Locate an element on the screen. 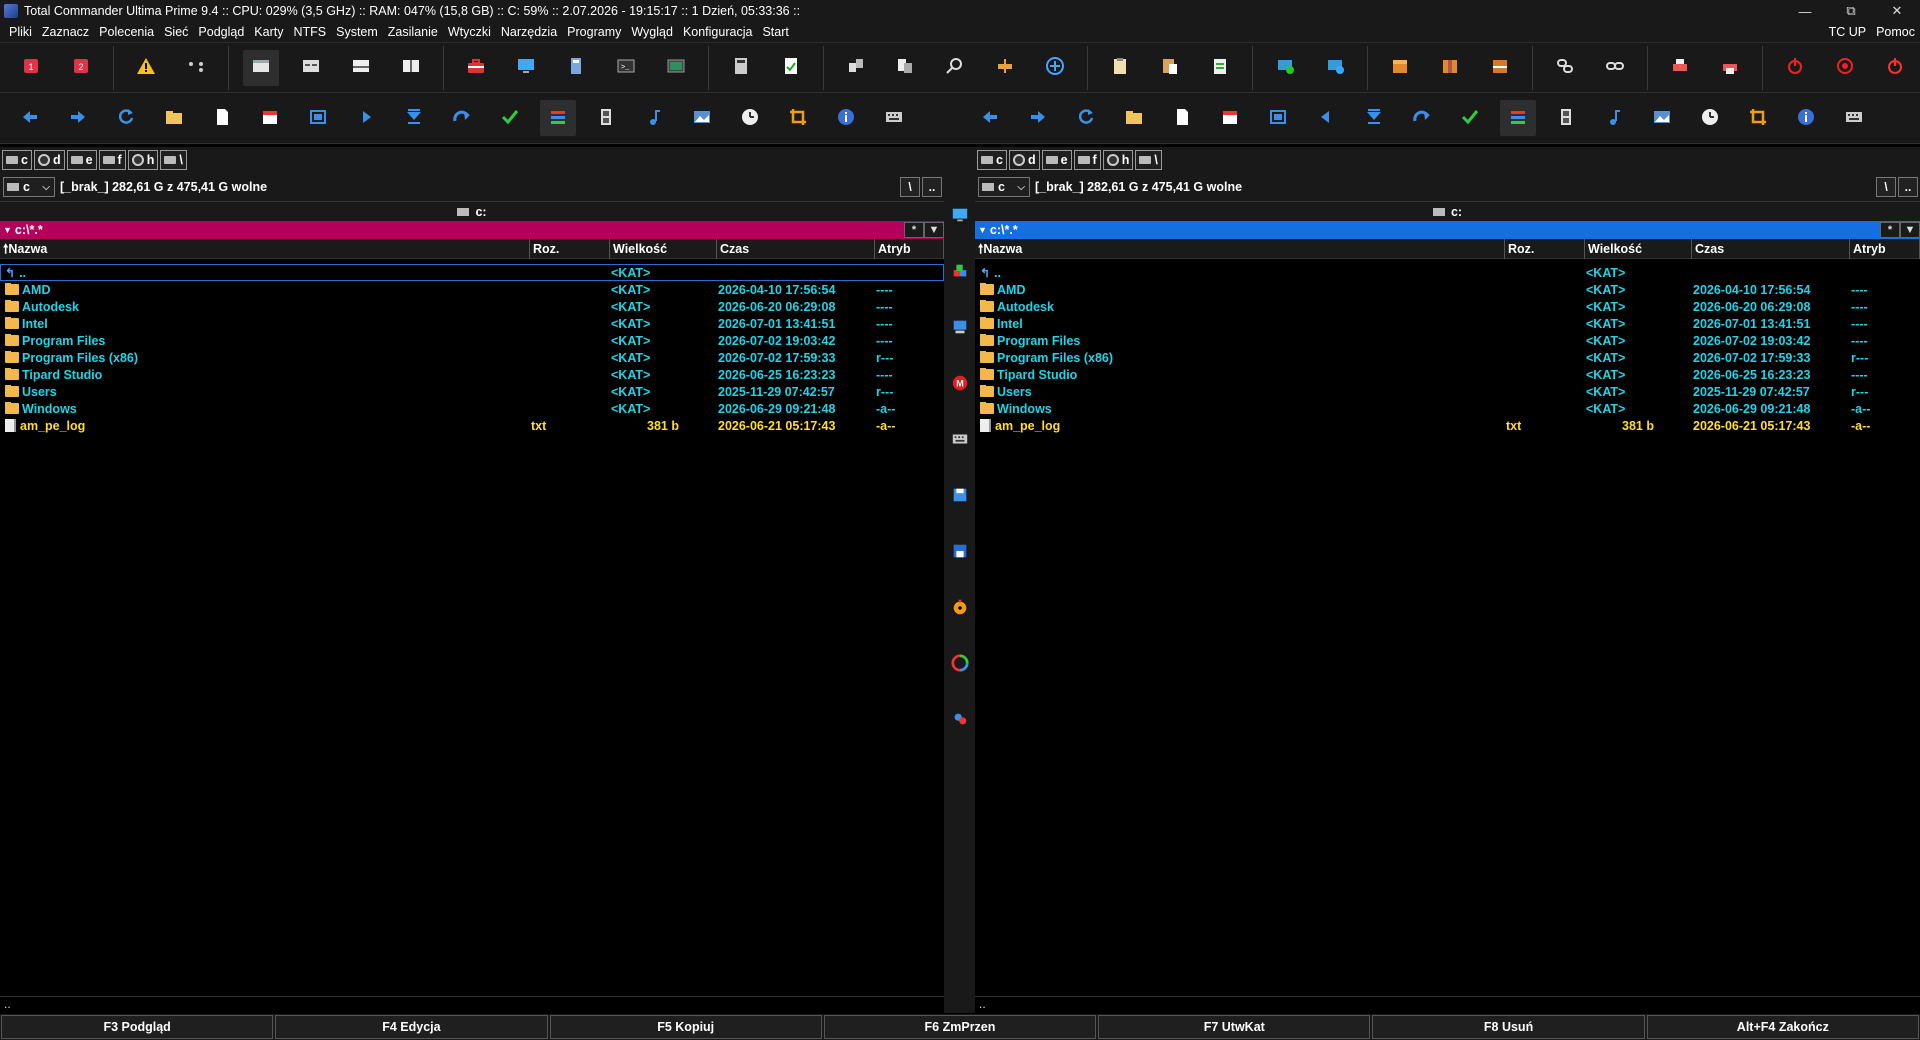 This screenshot has height=1040, width=1920. file-row: ↰.. <KAT> is located at coordinates (1447, 272).